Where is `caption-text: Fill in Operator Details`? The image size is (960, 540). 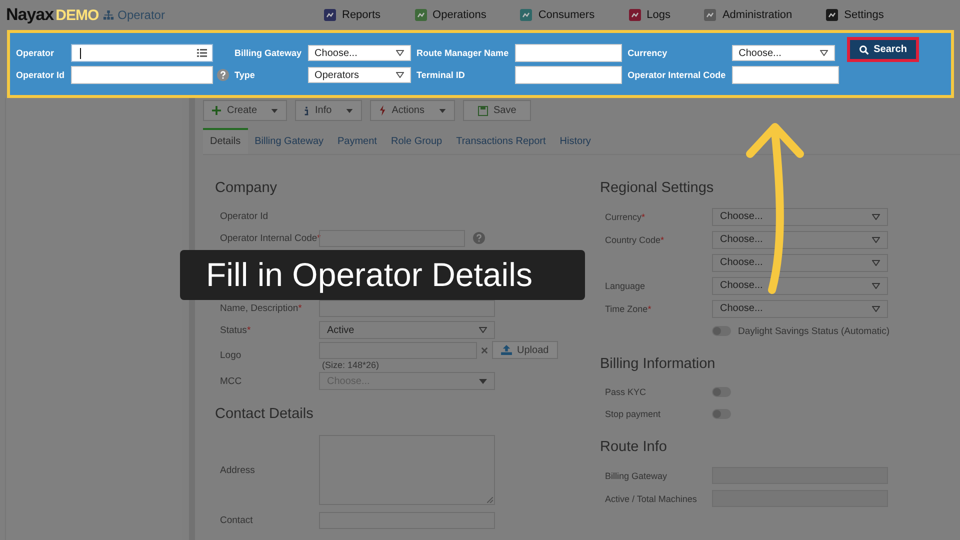 caption-text: Fill in Operator Details is located at coordinates (369, 275).